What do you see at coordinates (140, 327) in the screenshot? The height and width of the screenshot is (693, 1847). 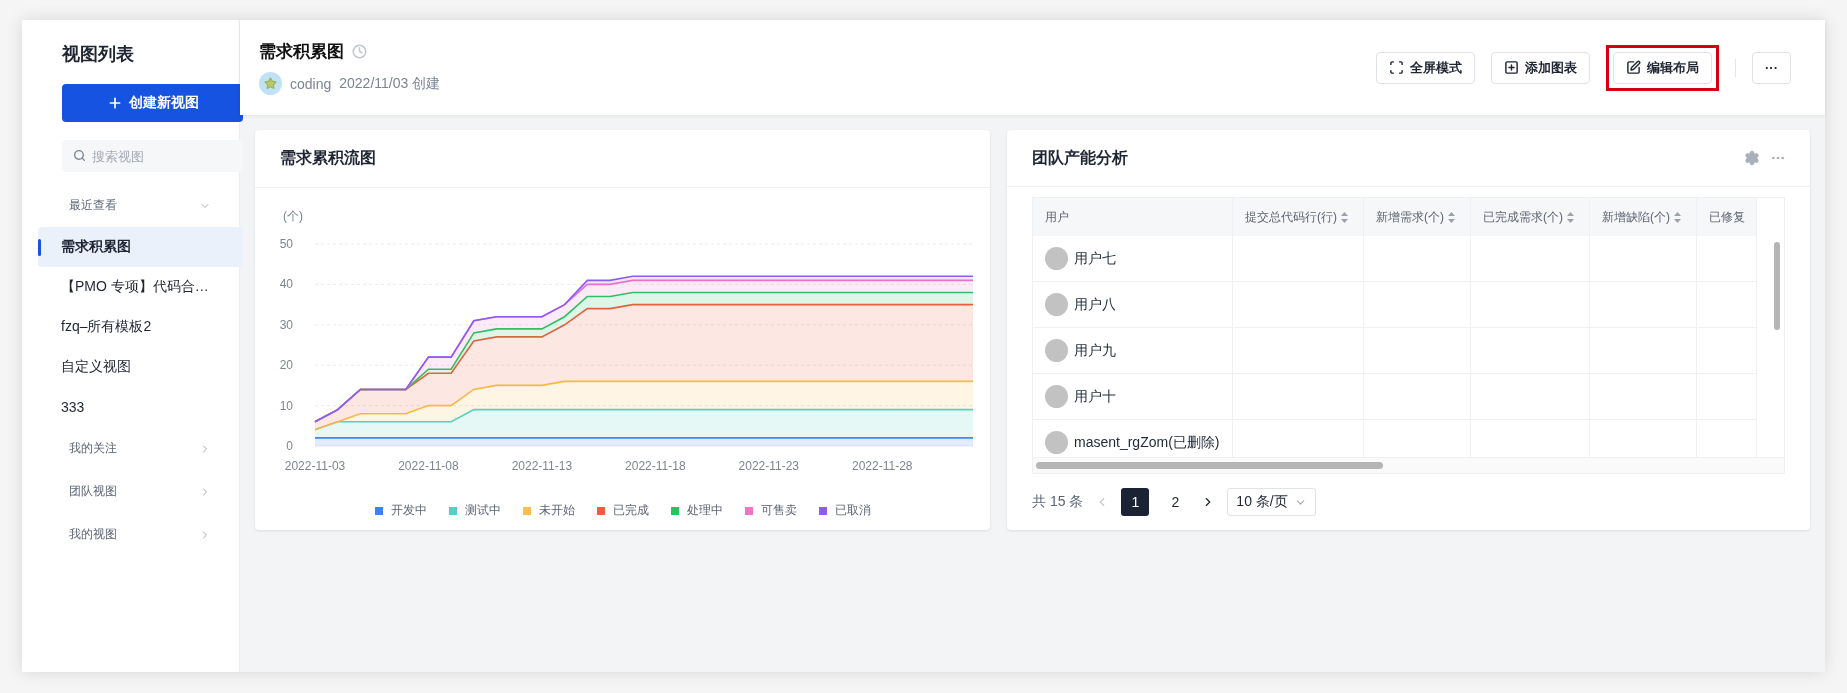 I see `sidebar-item: fzq–所有模板2` at bounding box center [140, 327].